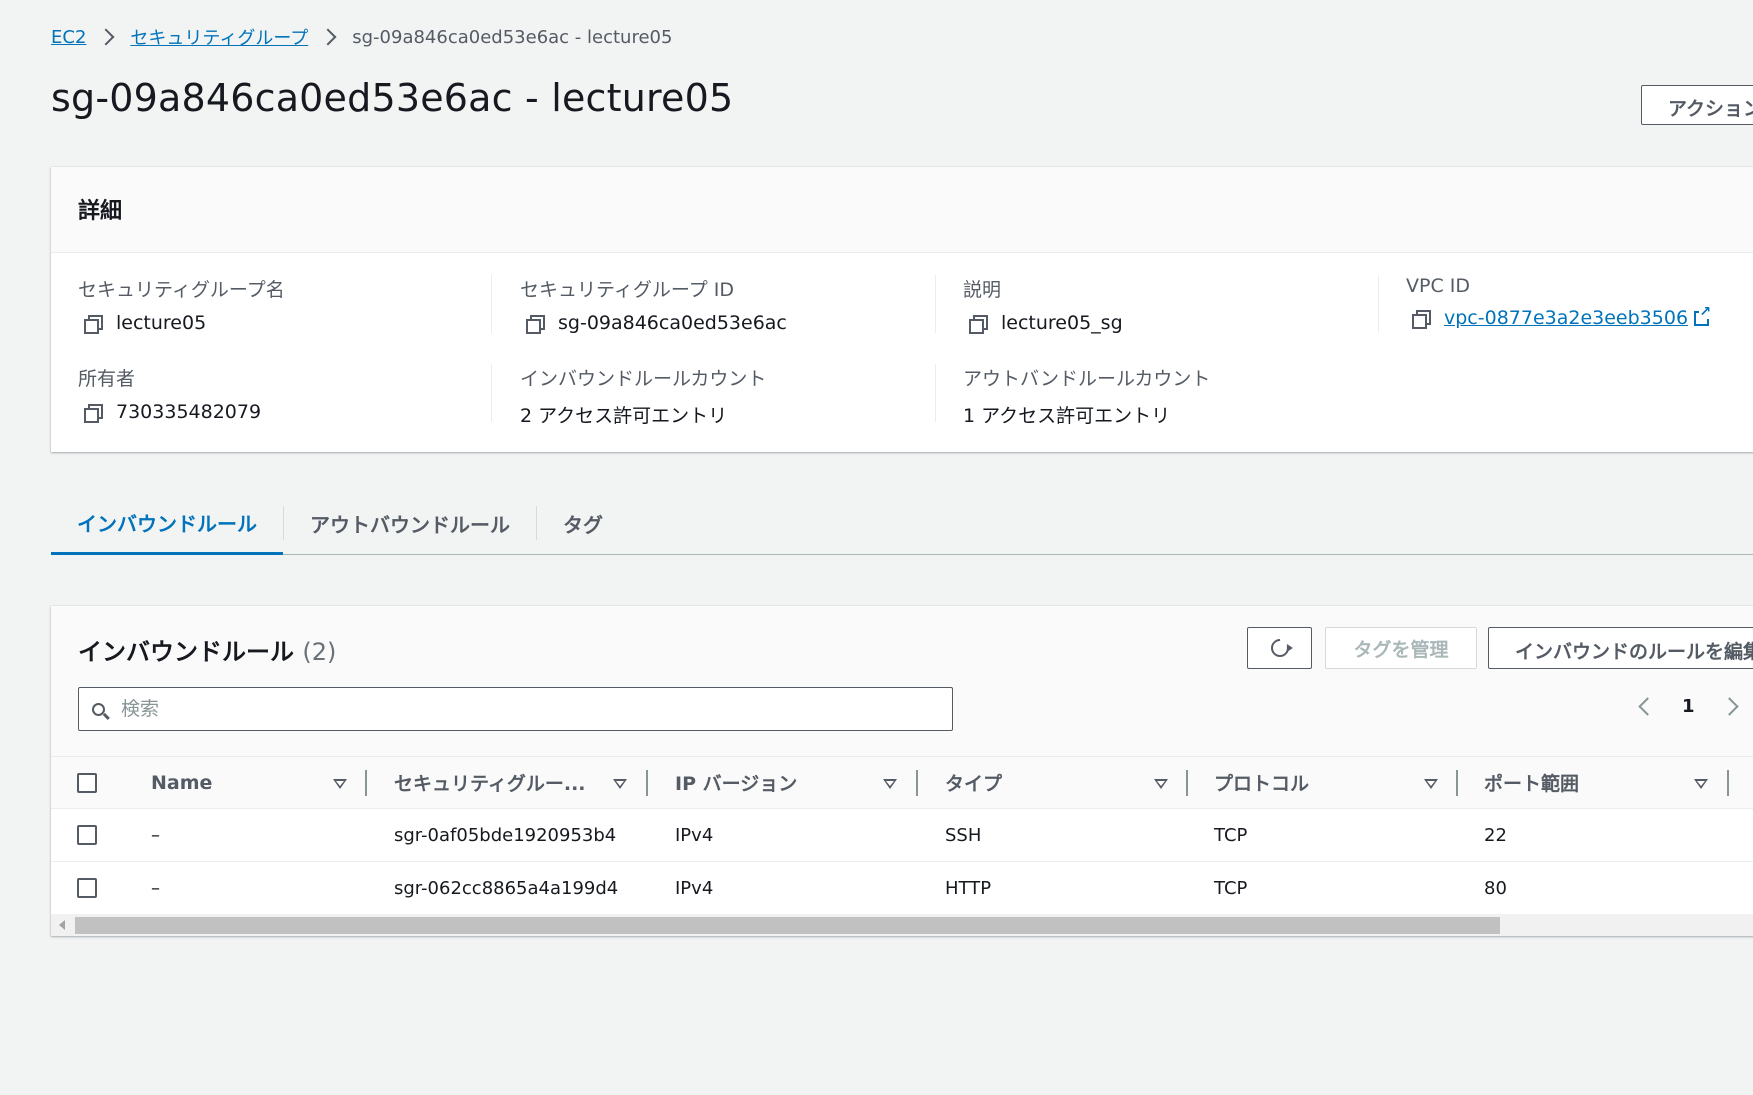 This screenshot has width=1753, height=1095. Describe the element at coordinates (1620, 648) in the screenshot. I see `edit-inbound-rules-button: インバウンドのルールを編集` at that location.